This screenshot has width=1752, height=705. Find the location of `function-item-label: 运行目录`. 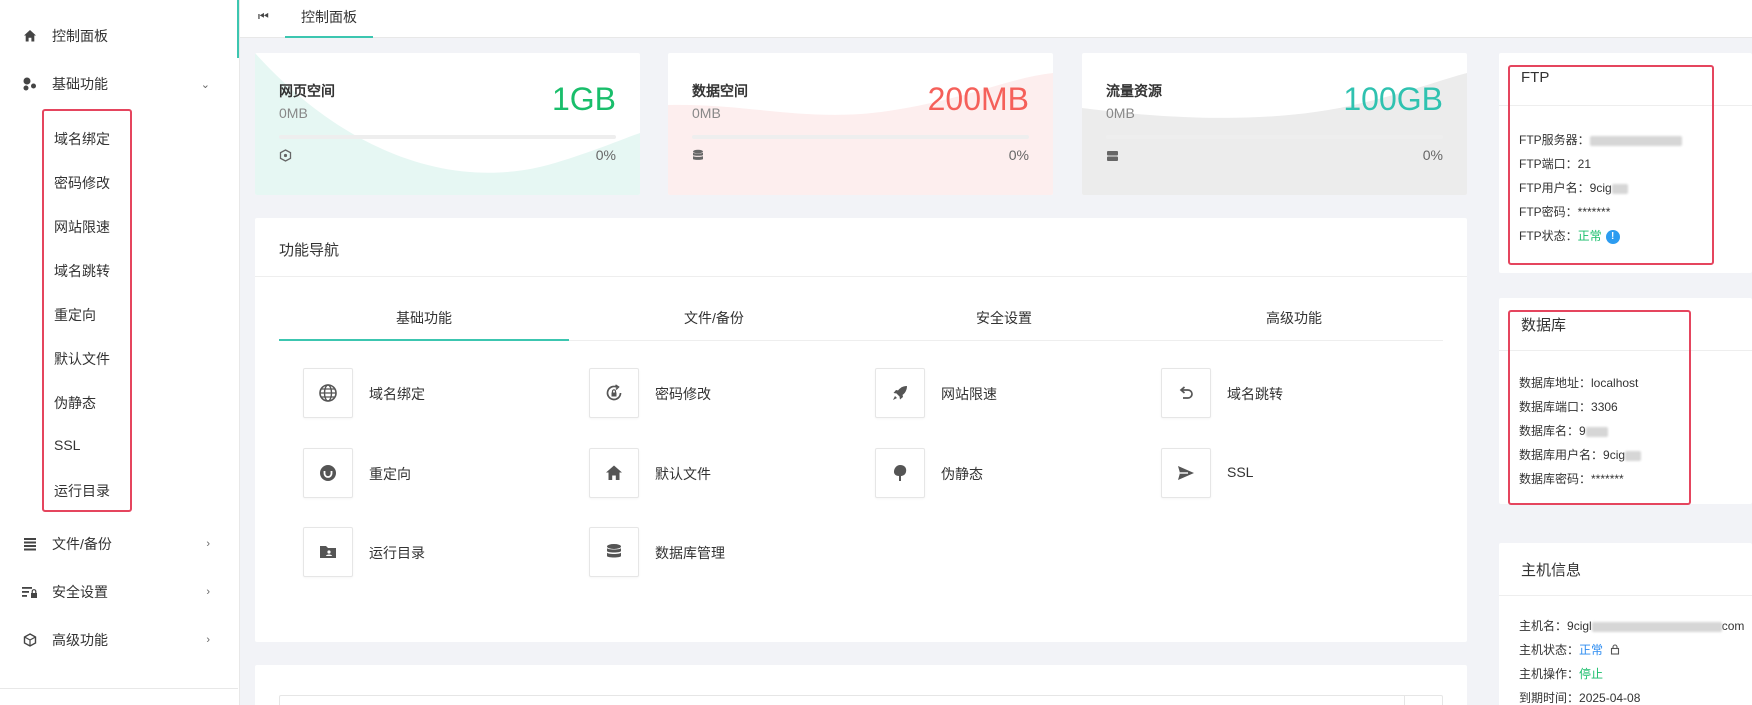

function-item-label: 运行目录 is located at coordinates (397, 553).